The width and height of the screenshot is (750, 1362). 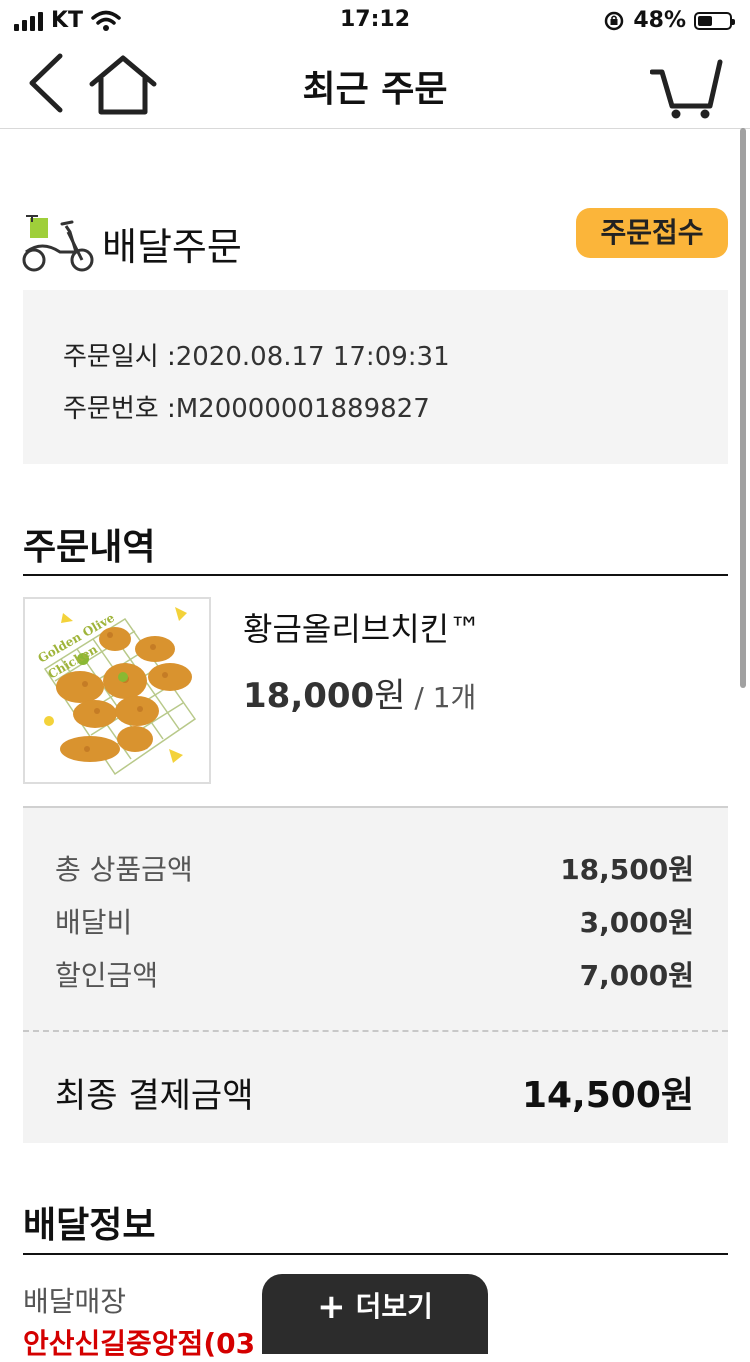 I want to click on delivery-fee-label: 배달비, so click(x=94, y=922).